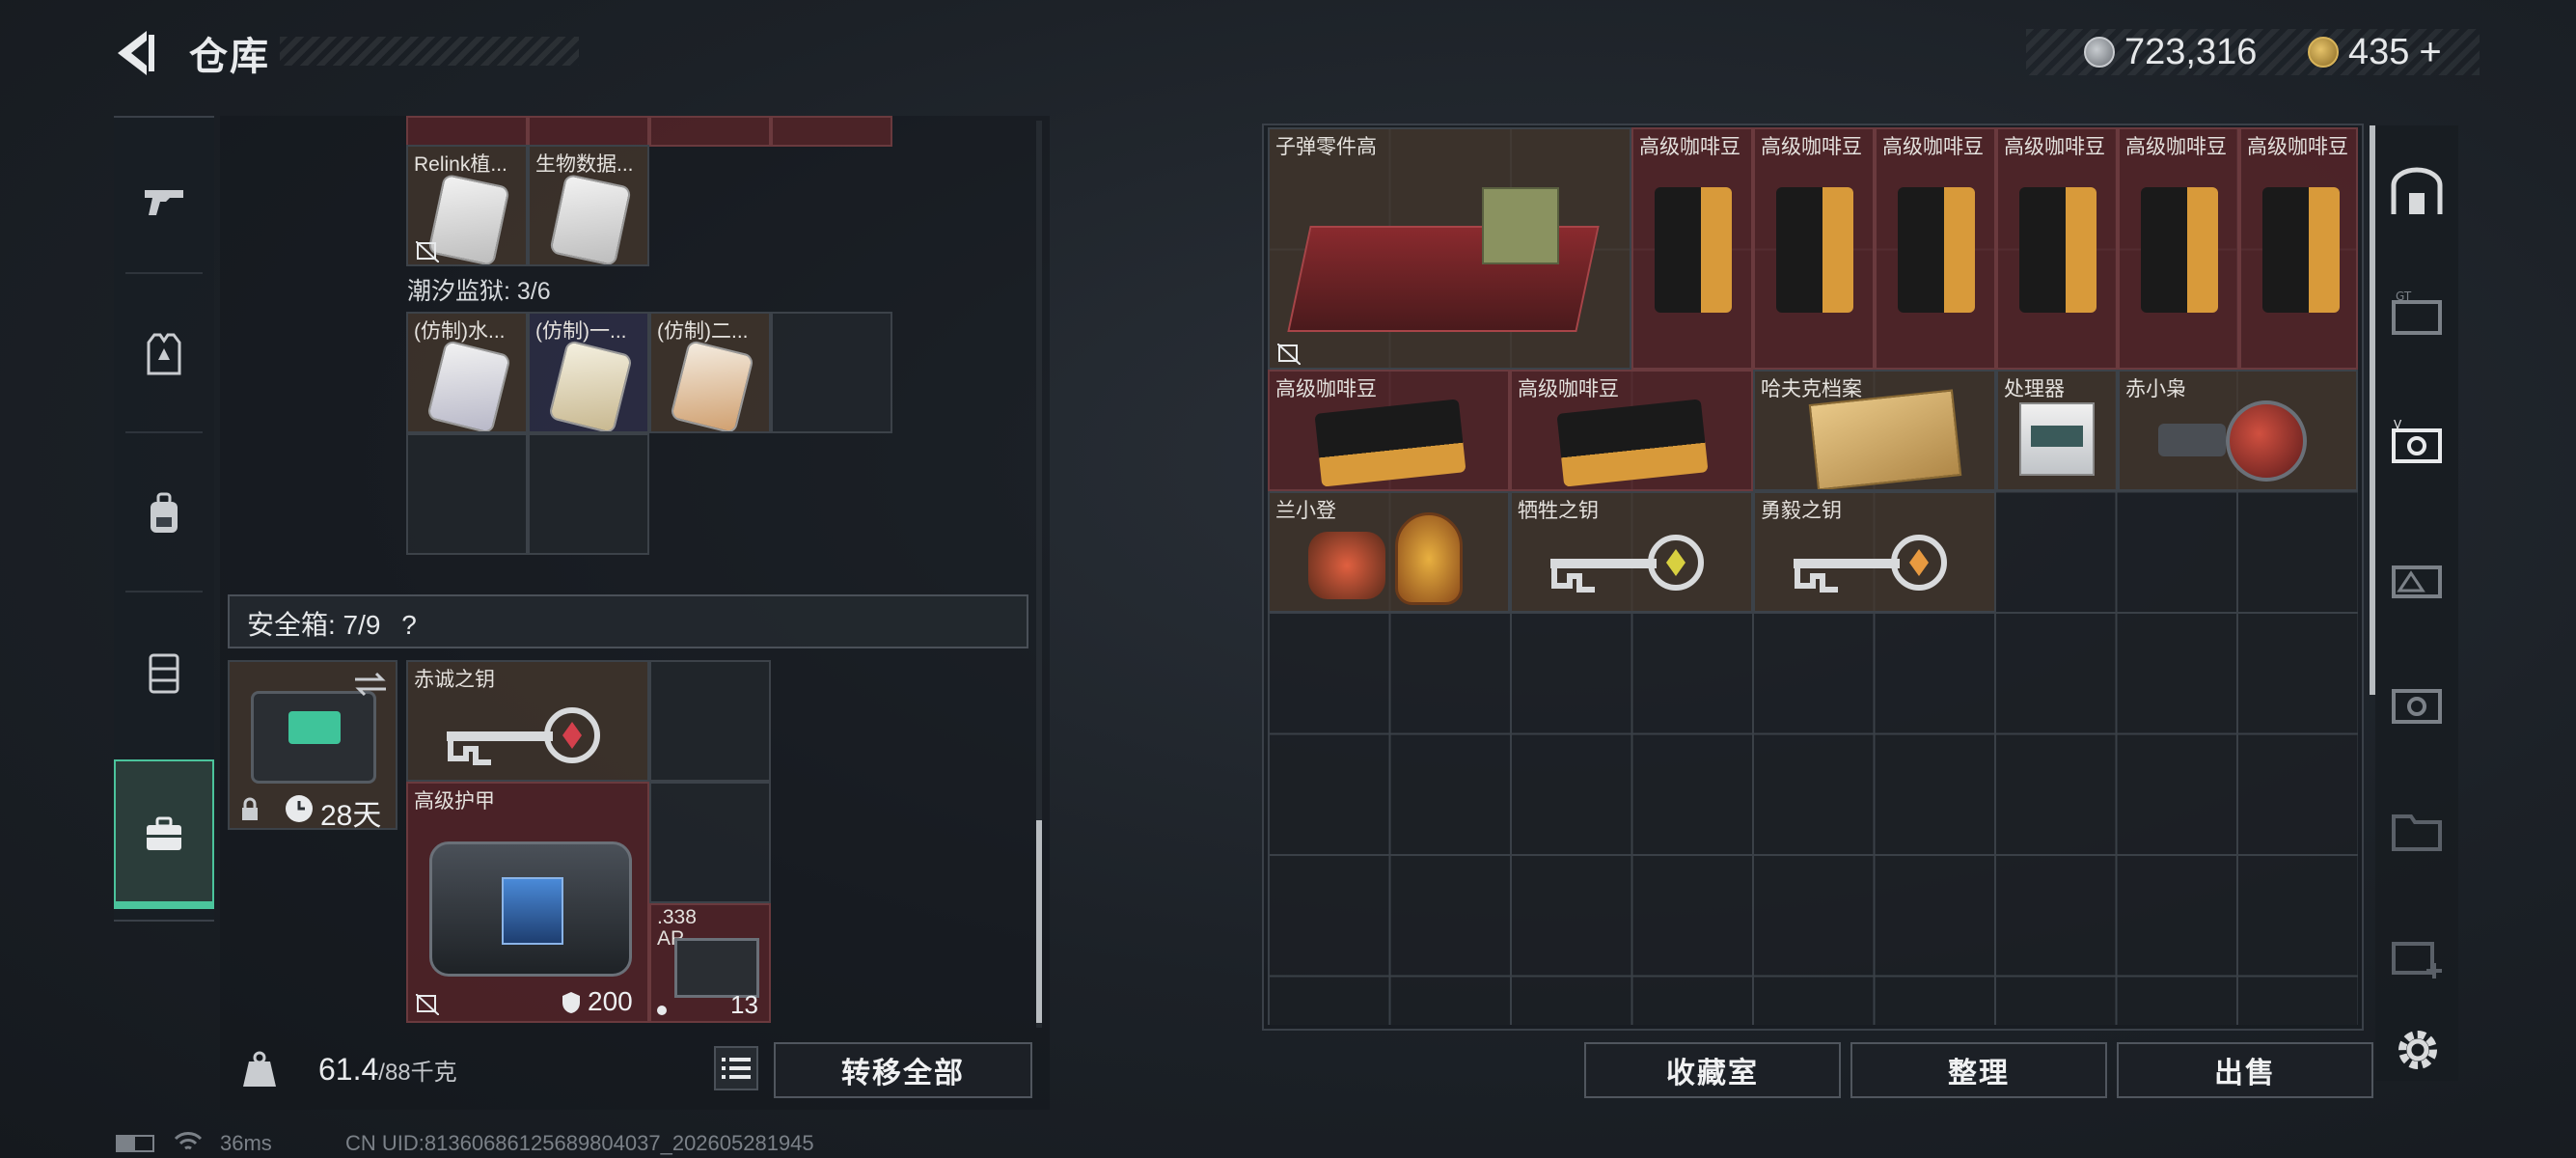 The height and width of the screenshot is (1158, 2576). What do you see at coordinates (2416, 444) in the screenshot?
I see `stash-tab-2: V` at bounding box center [2416, 444].